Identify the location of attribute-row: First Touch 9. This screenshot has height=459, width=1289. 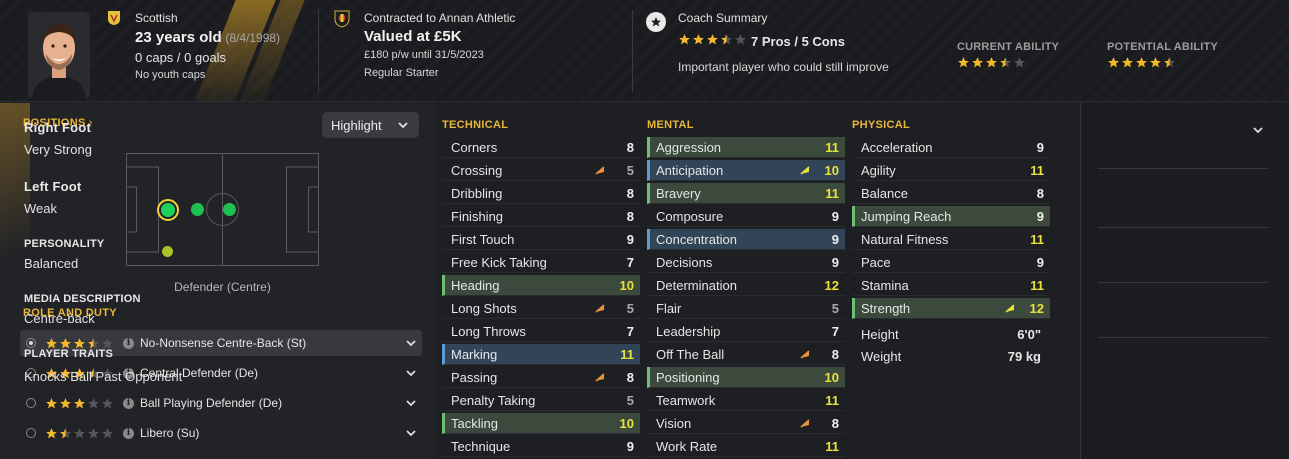
(541, 239).